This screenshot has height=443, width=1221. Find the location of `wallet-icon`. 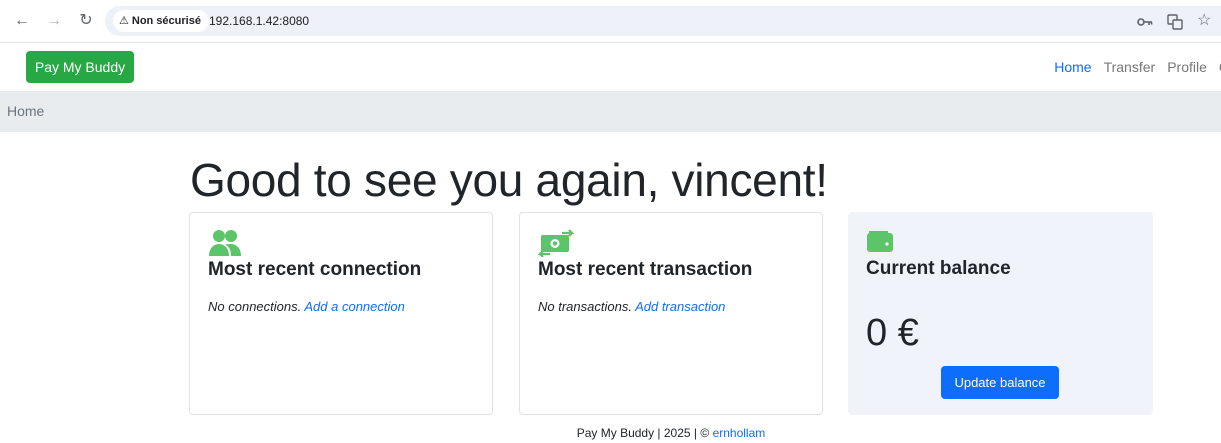

wallet-icon is located at coordinates (880, 243).